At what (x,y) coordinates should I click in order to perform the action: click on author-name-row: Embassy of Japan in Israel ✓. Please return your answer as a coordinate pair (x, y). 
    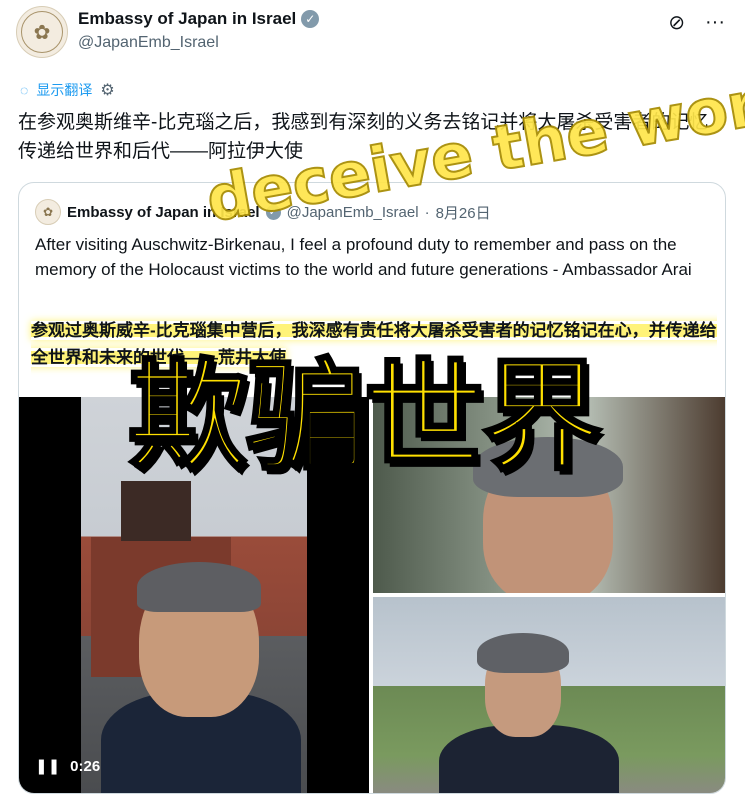
    Looking at the image, I should click on (199, 19).